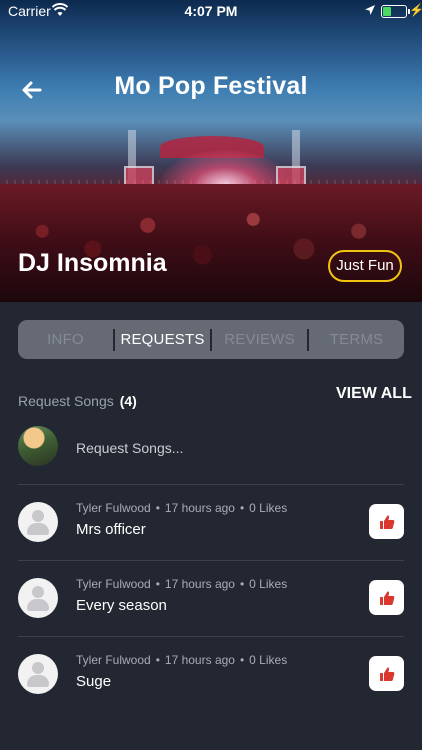 The width and height of the screenshot is (422, 750). Describe the element at coordinates (365, 266) in the screenshot. I see `category-tag-button: Just Fun` at that location.